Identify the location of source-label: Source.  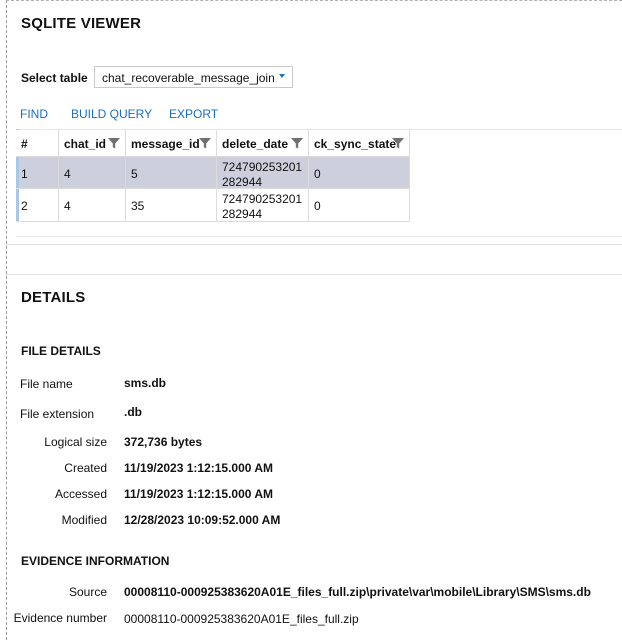
(87, 592).